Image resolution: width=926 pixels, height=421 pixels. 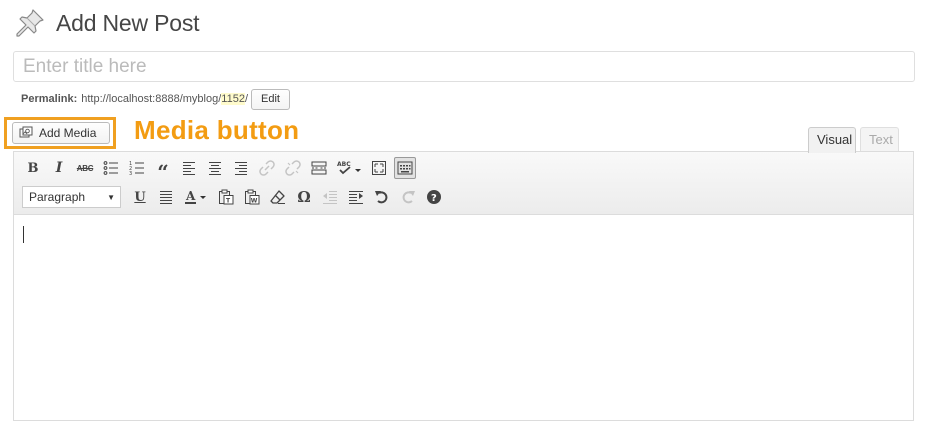 I want to click on fullscreen-button, so click(x=379, y=168).